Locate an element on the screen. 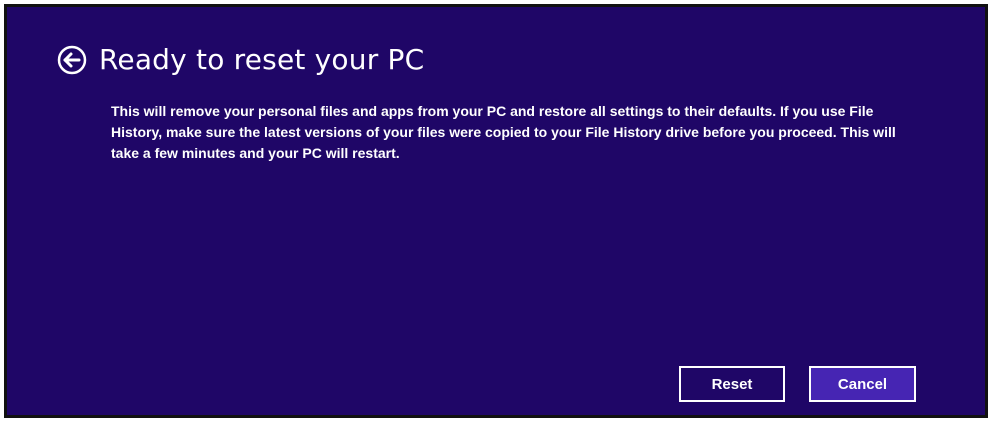 The image size is (992, 422). cancel-button: Cancel is located at coordinates (862, 384).